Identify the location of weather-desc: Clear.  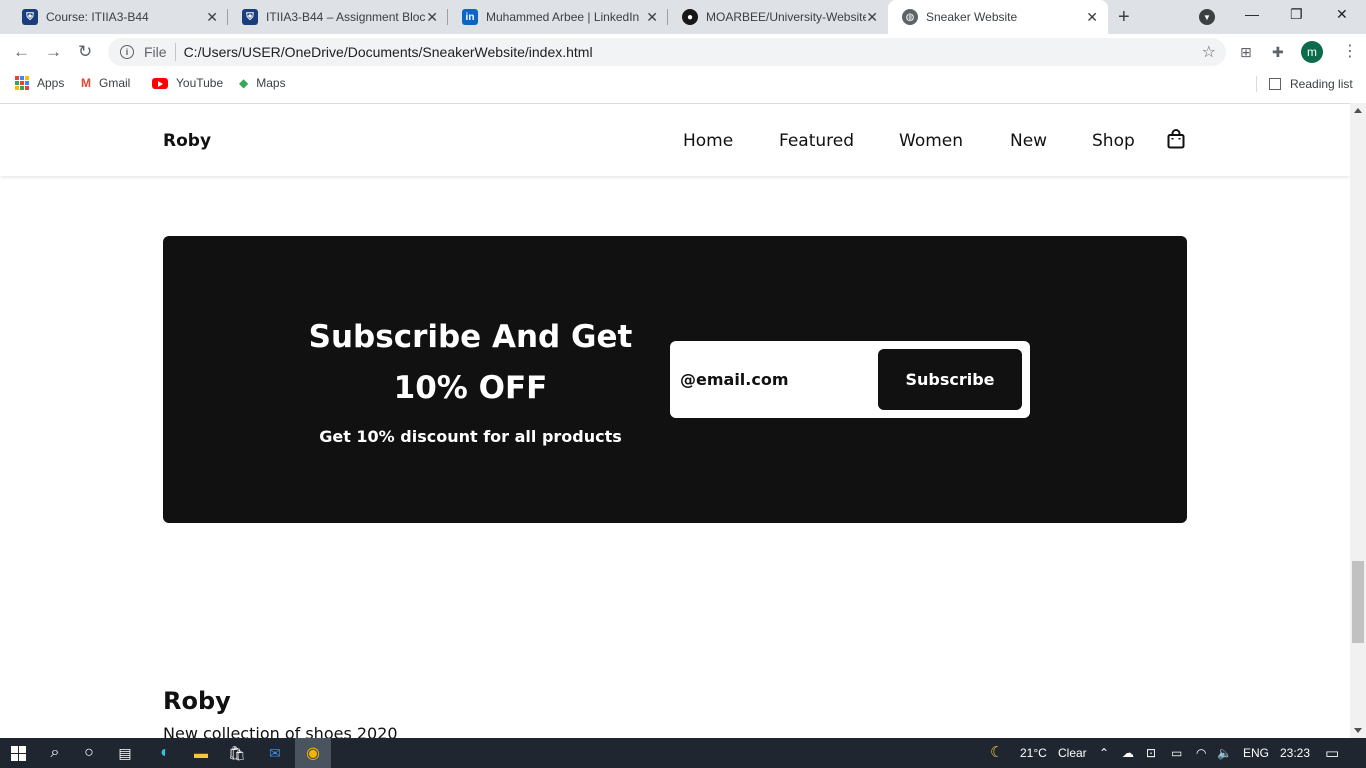
(1072, 753).